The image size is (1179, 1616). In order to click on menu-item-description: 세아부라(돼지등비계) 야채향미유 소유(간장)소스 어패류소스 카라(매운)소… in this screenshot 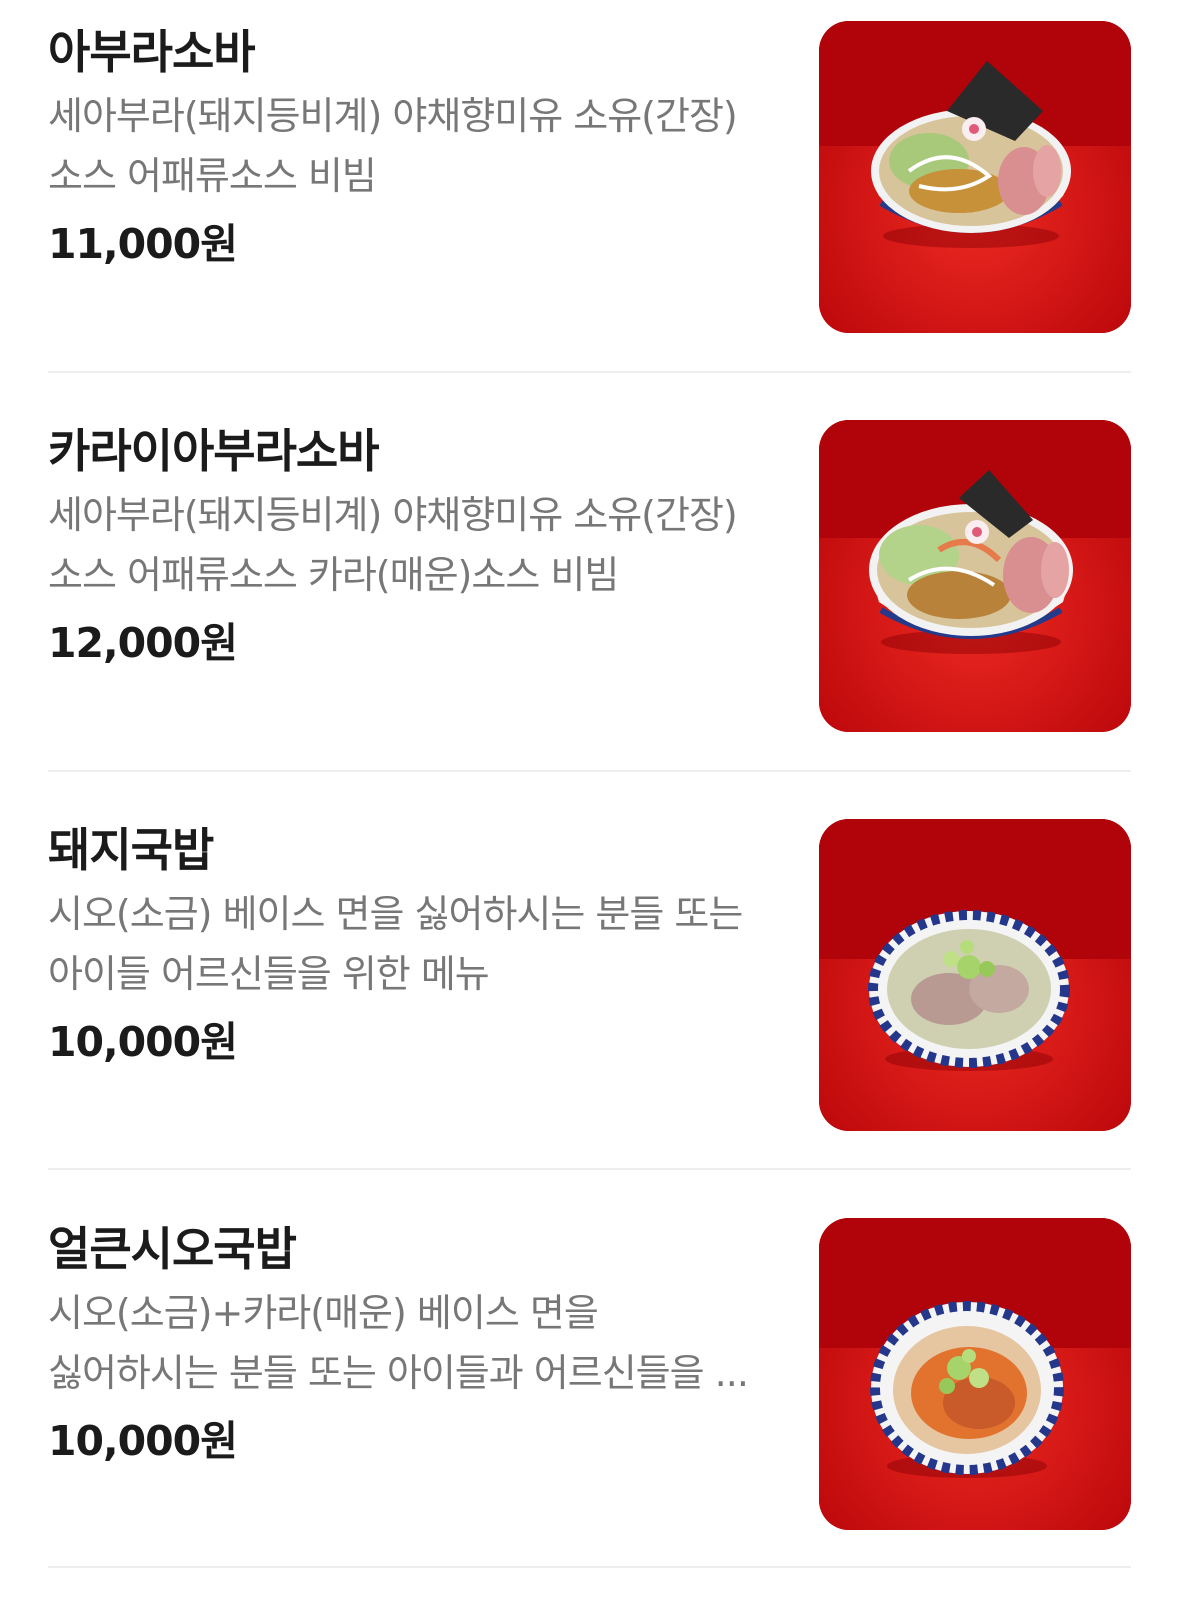, I will do `click(393, 545)`.